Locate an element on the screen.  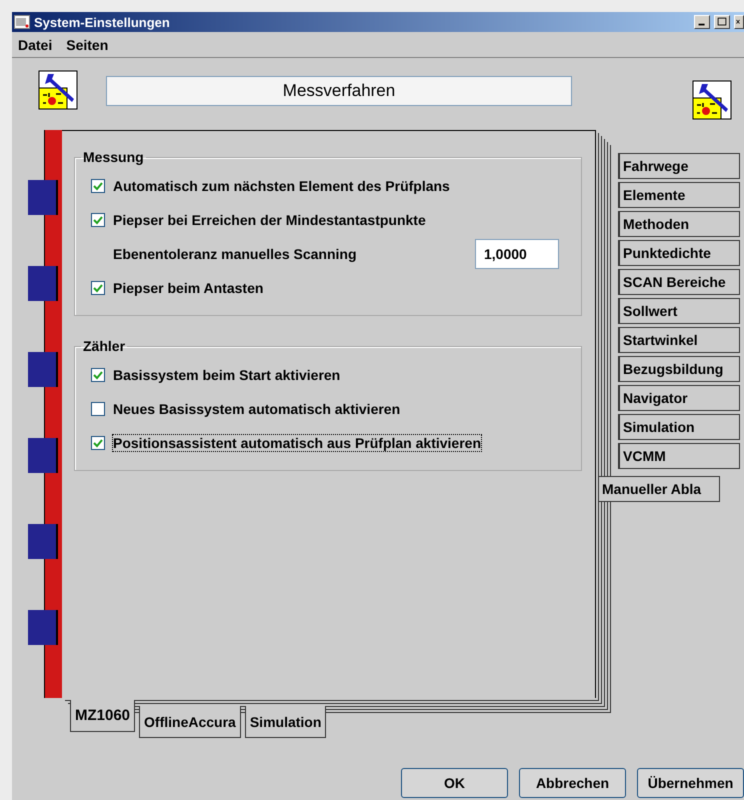
menu-item: Datei is located at coordinates (35, 44).